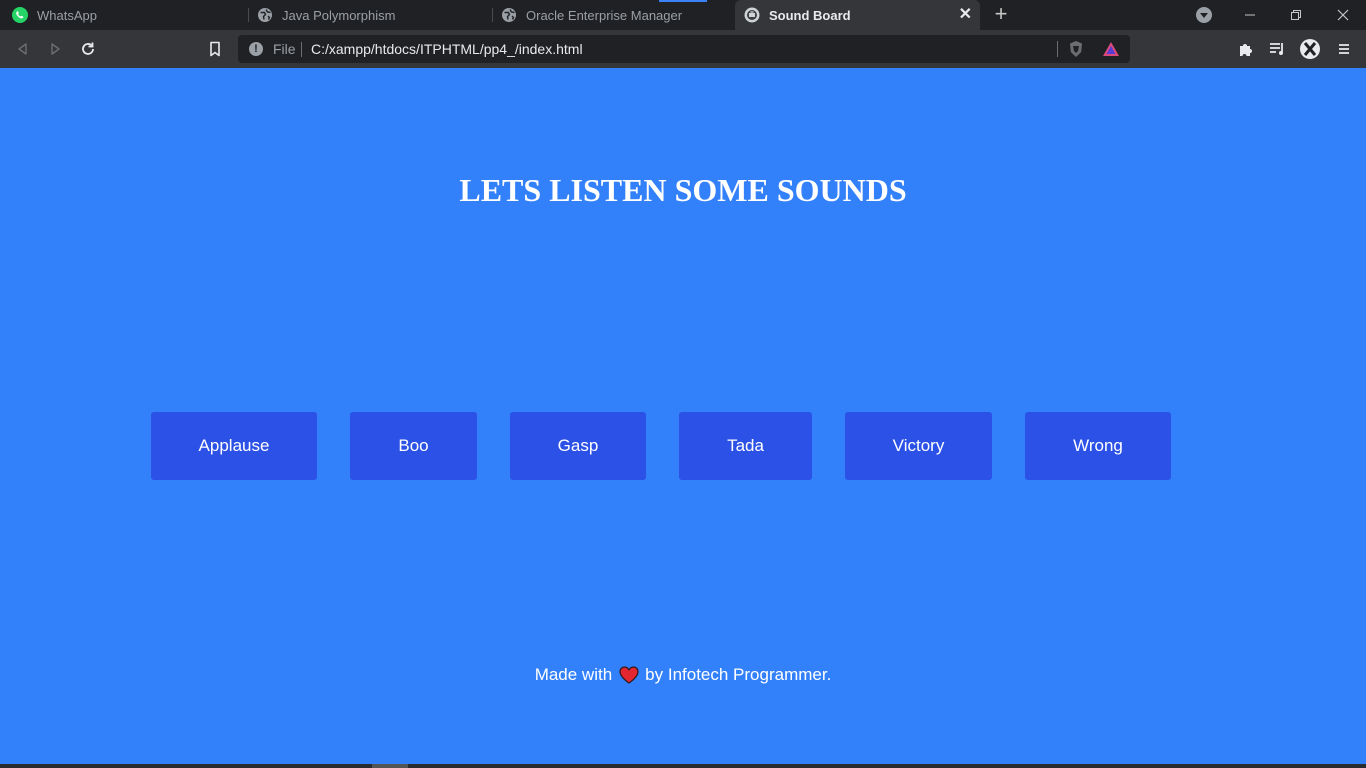  What do you see at coordinates (1278, 49) in the screenshot?
I see `media-queue-icon` at bounding box center [1278, 49].